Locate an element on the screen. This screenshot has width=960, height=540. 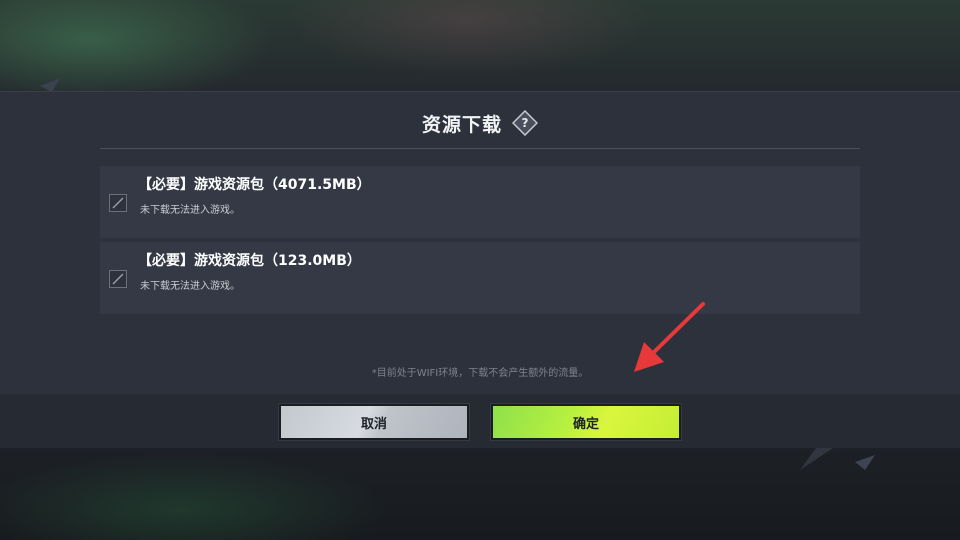
red-arrow-annotation is located at coordinates (669, 337).